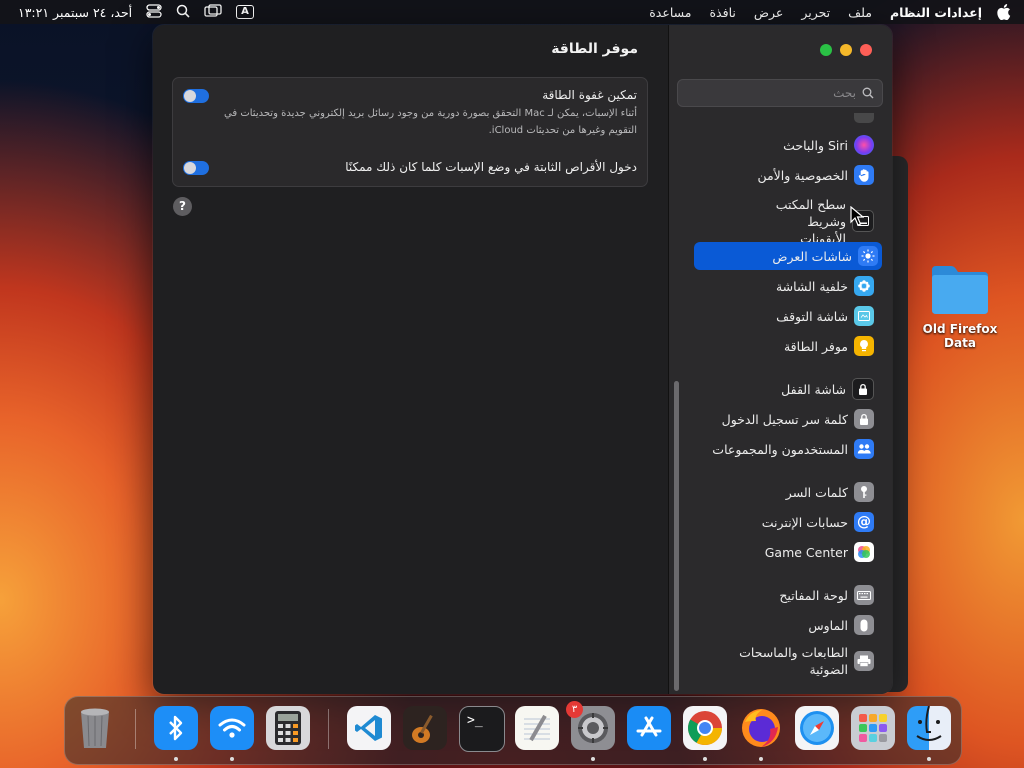 The image size is (1024, 768). Describe the element at coordinates (816, 492) in the screenshot. I see `sidebar-item-label: كلمات السر` at that location.